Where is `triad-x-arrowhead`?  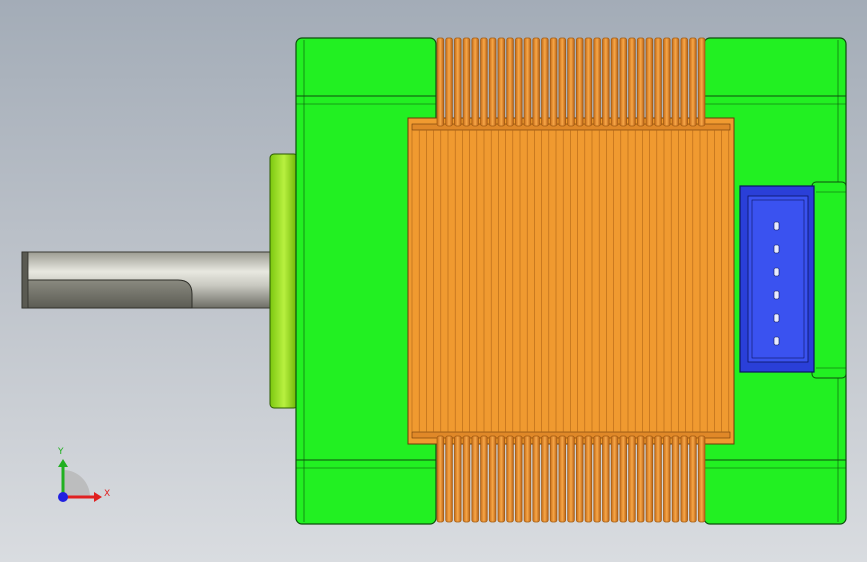
triad-x-arrowhead is located at coordinates (98, 497).